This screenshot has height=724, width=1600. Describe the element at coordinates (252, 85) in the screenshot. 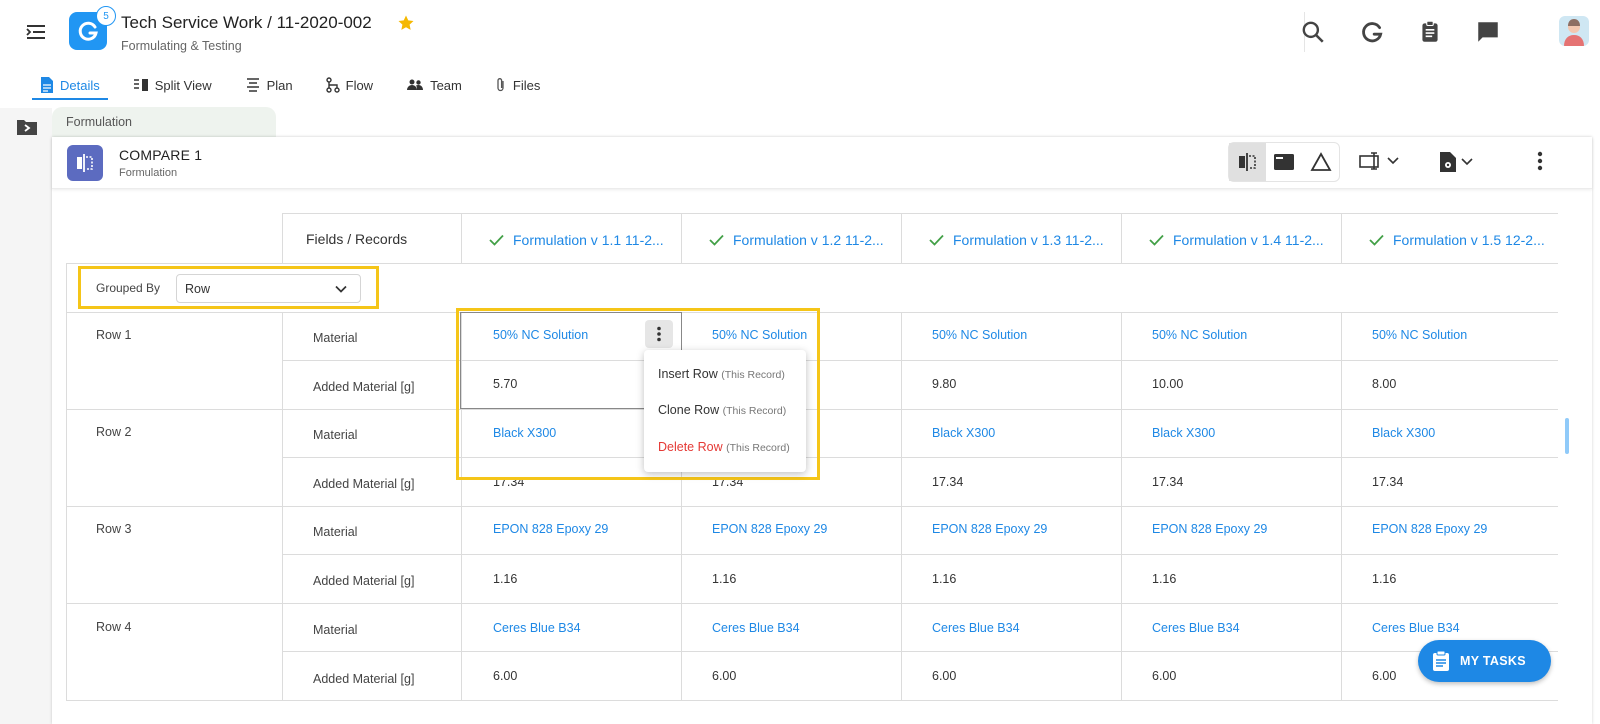

I see `plan-icon` at that location.